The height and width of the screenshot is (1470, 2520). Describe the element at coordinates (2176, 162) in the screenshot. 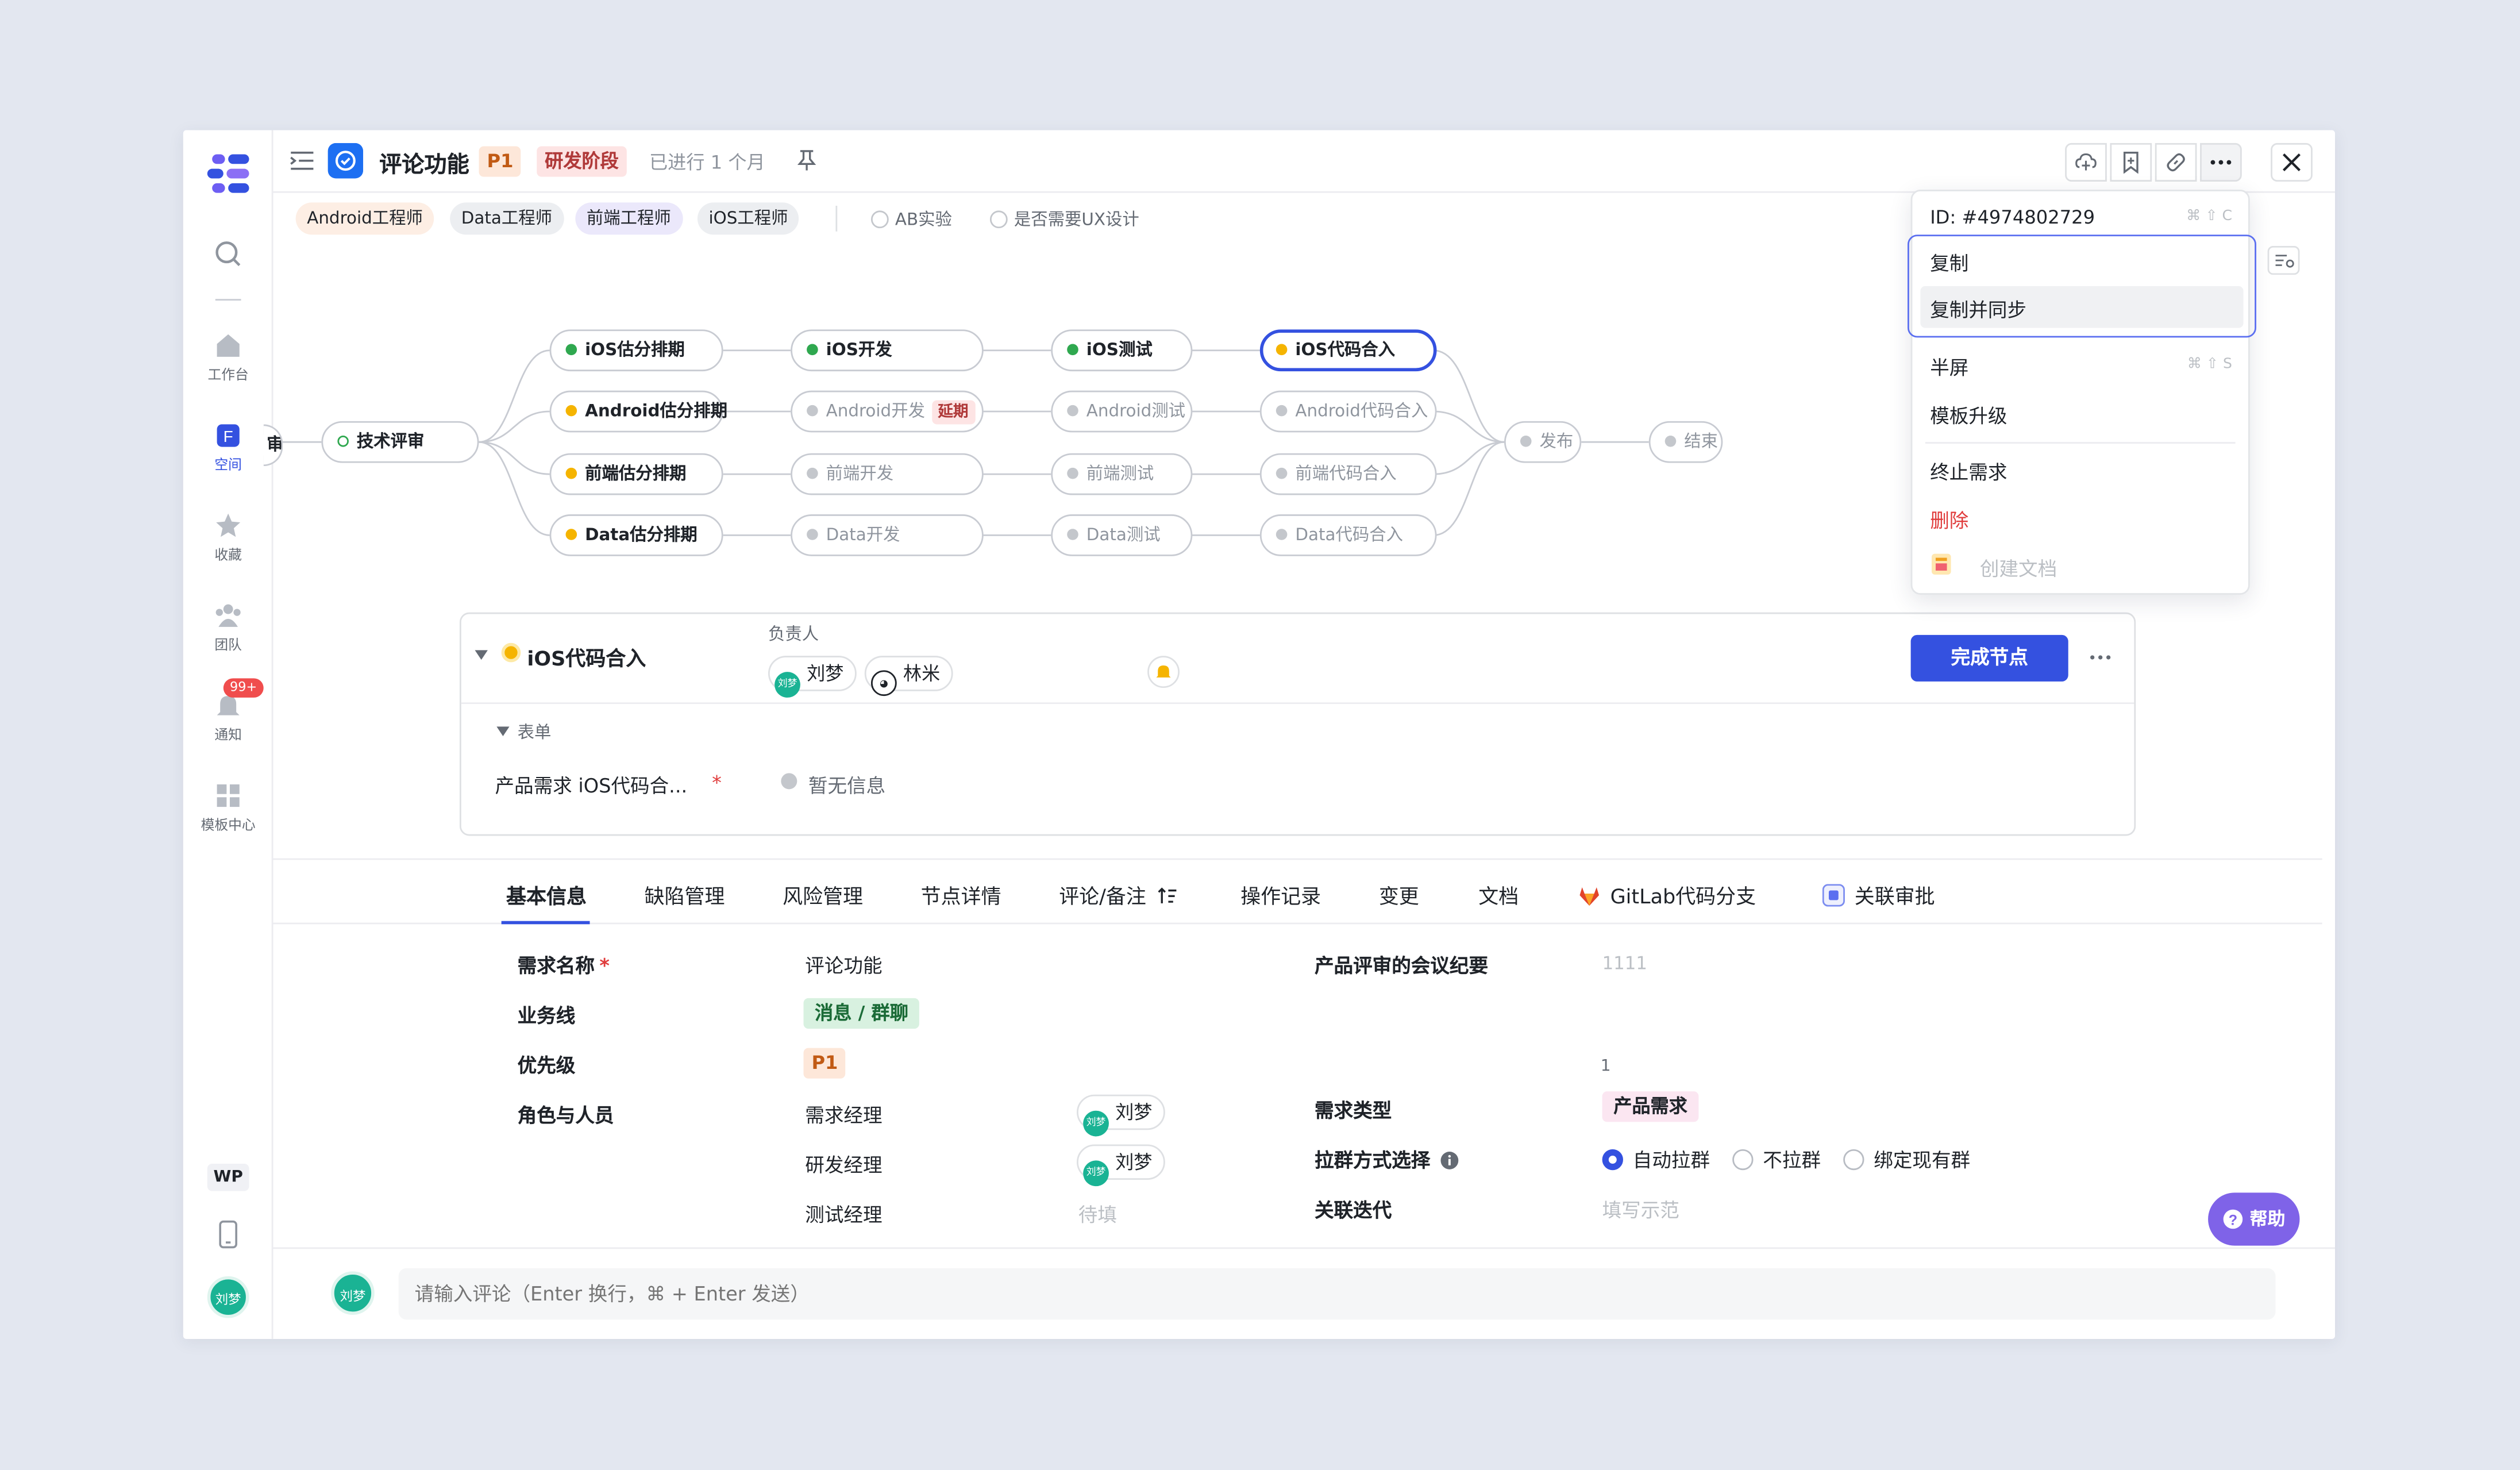

I see `copy-link-button` at that location.